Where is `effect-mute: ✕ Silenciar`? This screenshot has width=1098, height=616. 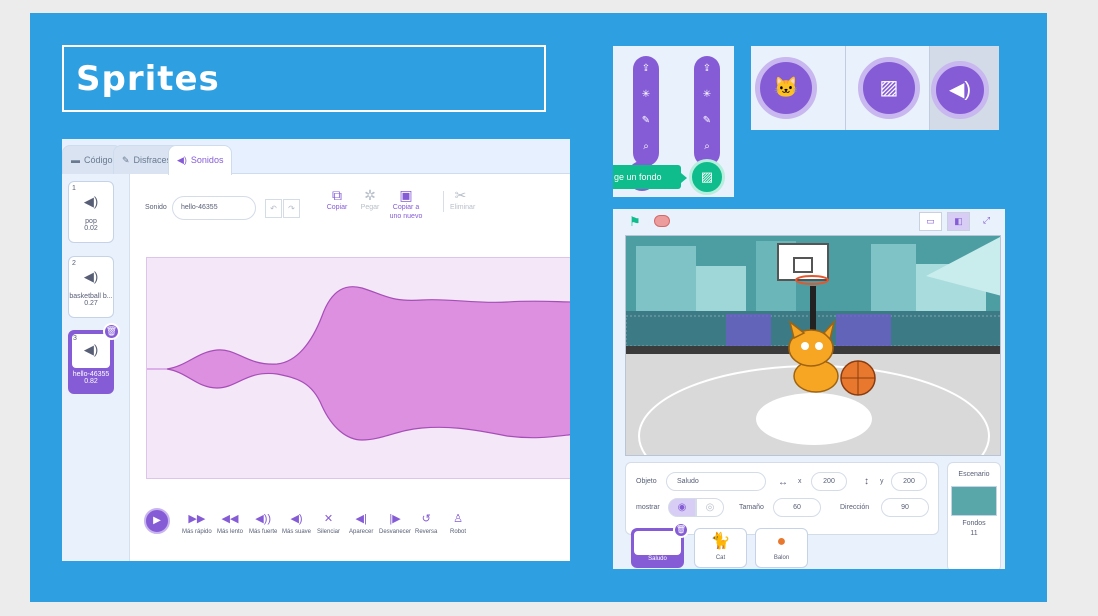 effect-mute: ✕ Silenciar is located at coordinates (328, 523).